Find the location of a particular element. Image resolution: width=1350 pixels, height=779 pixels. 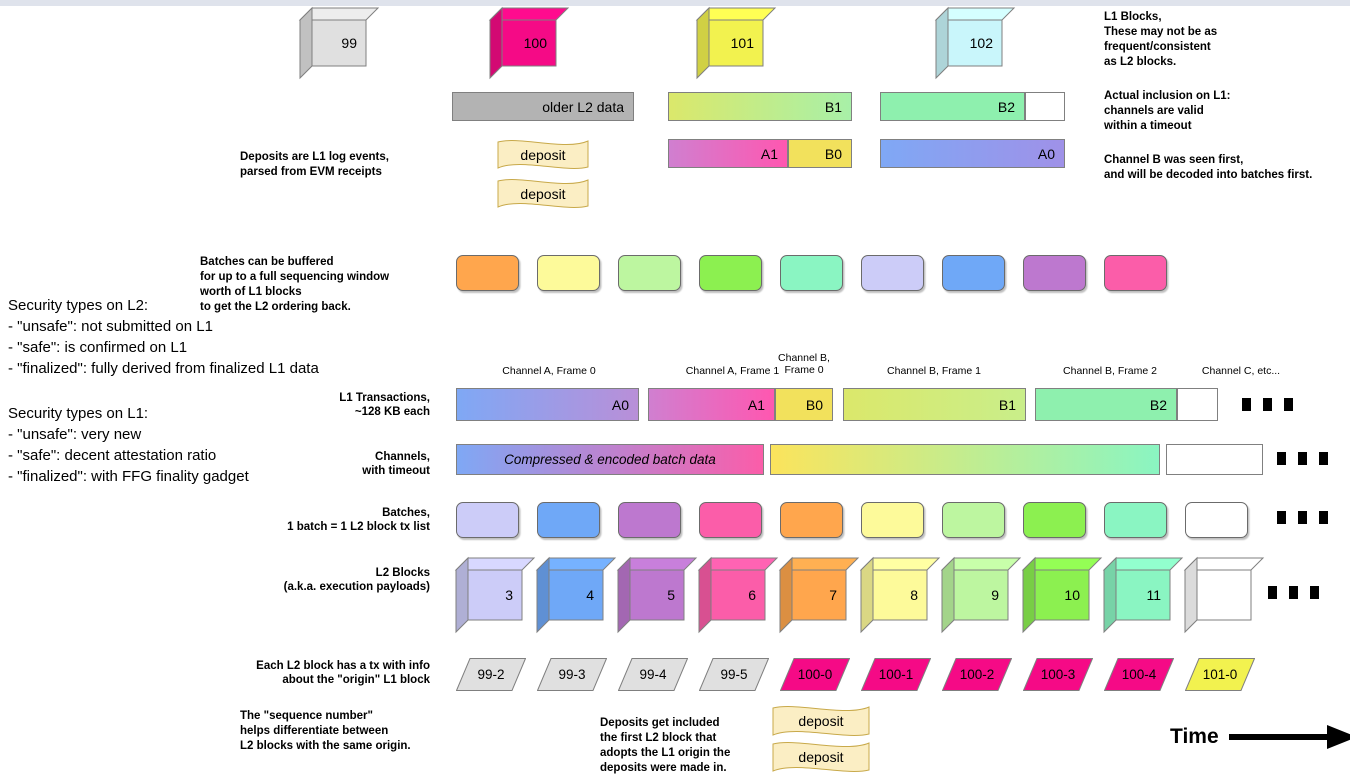

bar-label: A1 is located at coordinates (769, 153).